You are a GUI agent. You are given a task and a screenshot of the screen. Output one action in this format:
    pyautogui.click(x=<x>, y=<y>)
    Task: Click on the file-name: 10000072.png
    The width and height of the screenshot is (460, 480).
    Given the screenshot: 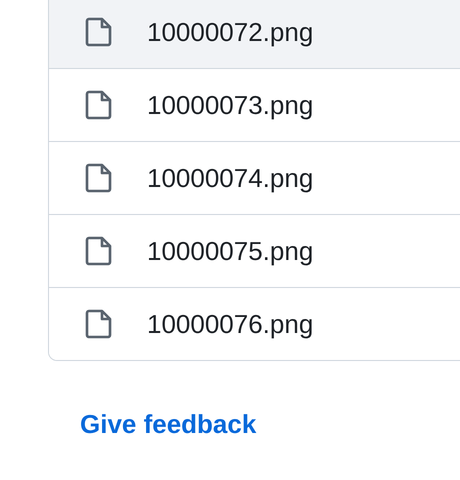 What is the action you would take?
    pyautogui.click(x=230, y=32)
    